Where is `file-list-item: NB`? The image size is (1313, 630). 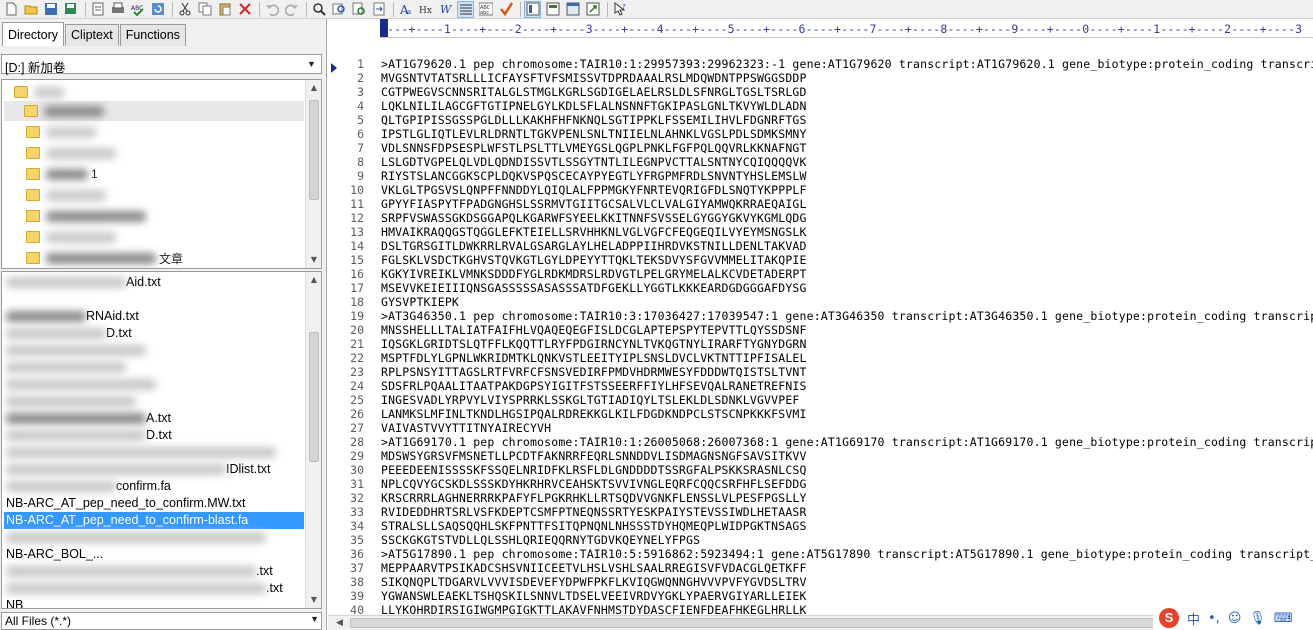 file-list-item: NB is located at coordinates (13, 602).